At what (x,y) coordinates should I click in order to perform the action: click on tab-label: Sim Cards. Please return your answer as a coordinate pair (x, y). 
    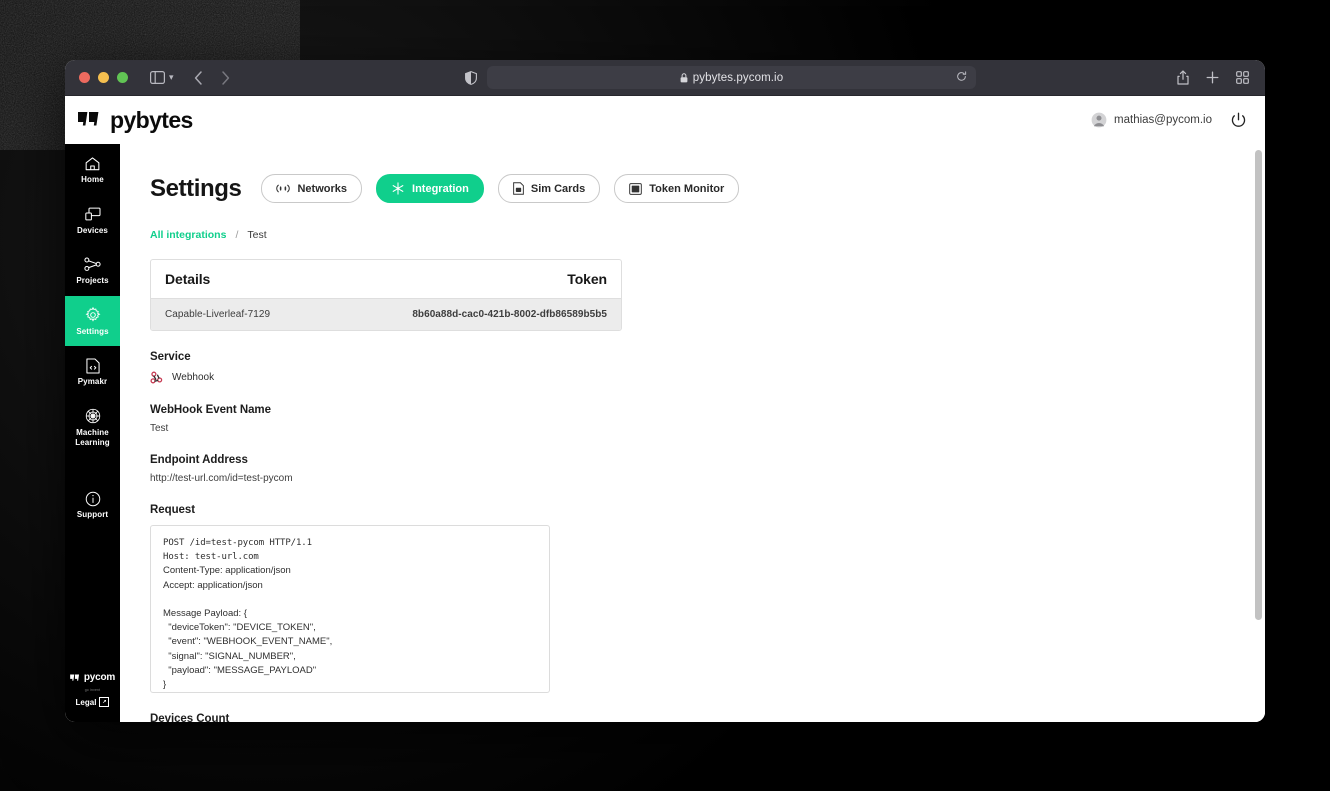
    Looking at the image, I should click on (558, 188).